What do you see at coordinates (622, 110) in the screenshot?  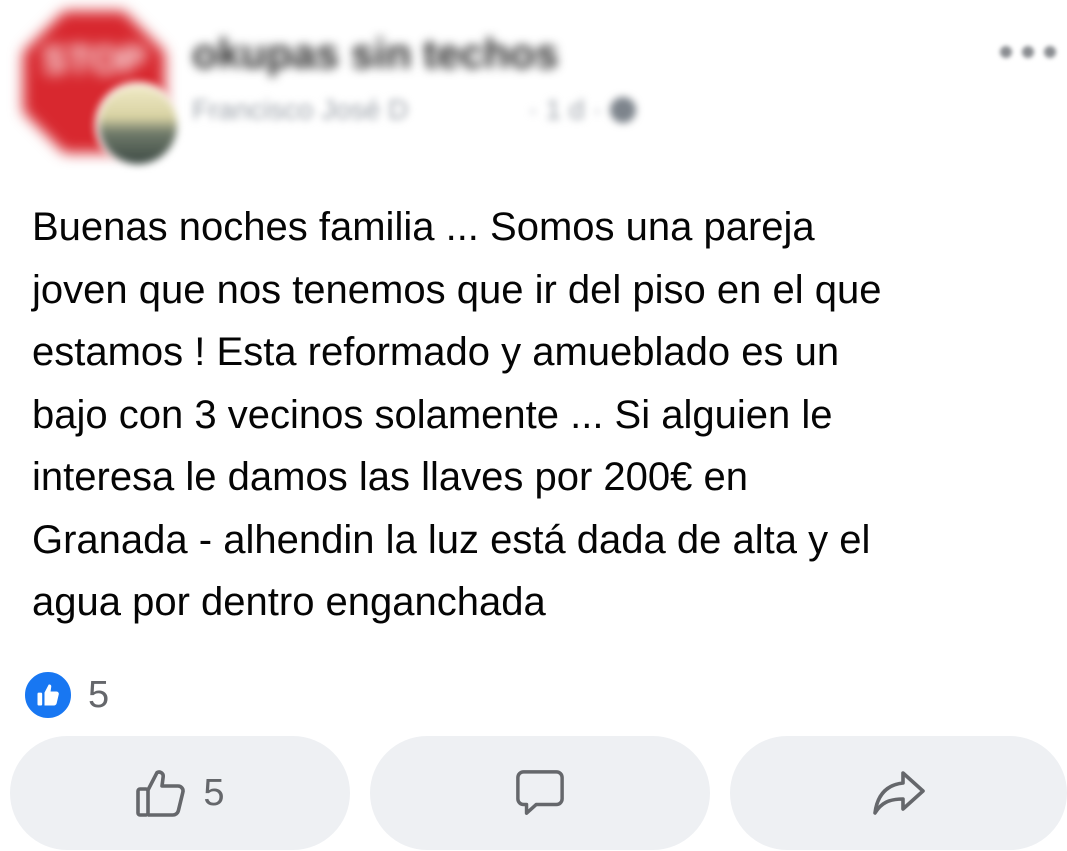 I see `audience-globe-icon` at bounding box center [622, 110].